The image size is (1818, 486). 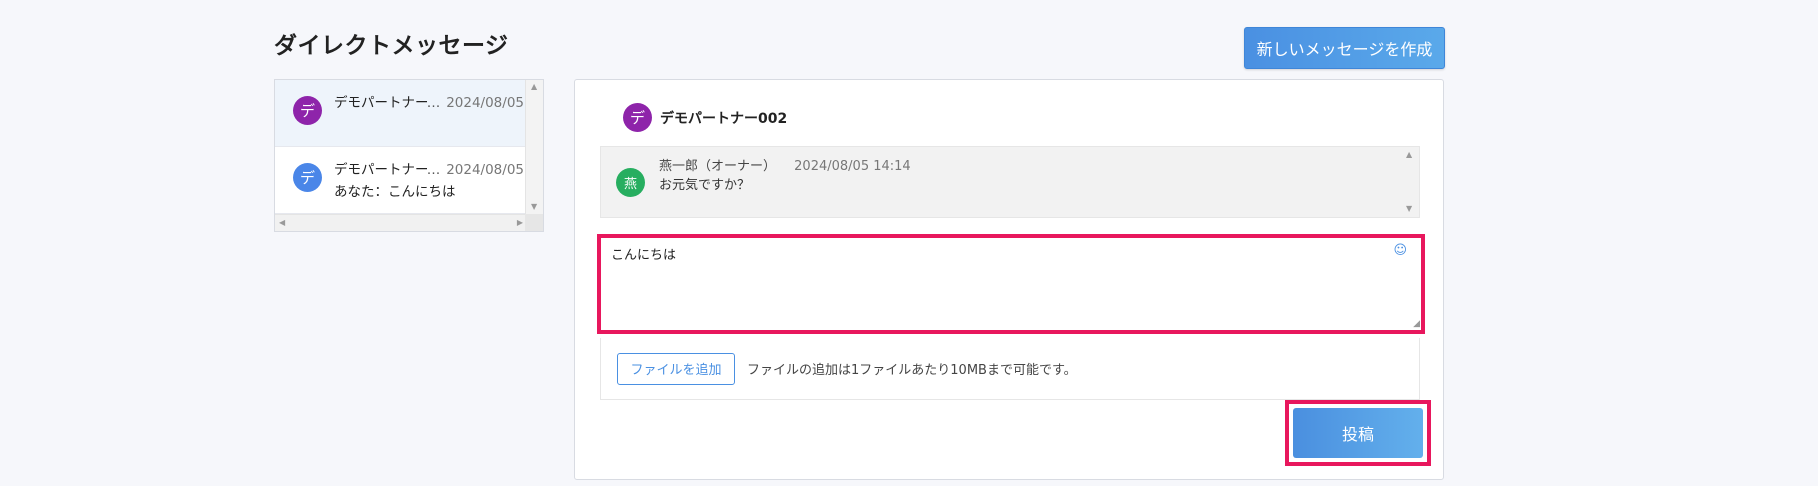 What do you see at coordinates (380, 103) in the screenshot?
I see `conversation-name: デモパートナー002` at bounding box center [380, 103].